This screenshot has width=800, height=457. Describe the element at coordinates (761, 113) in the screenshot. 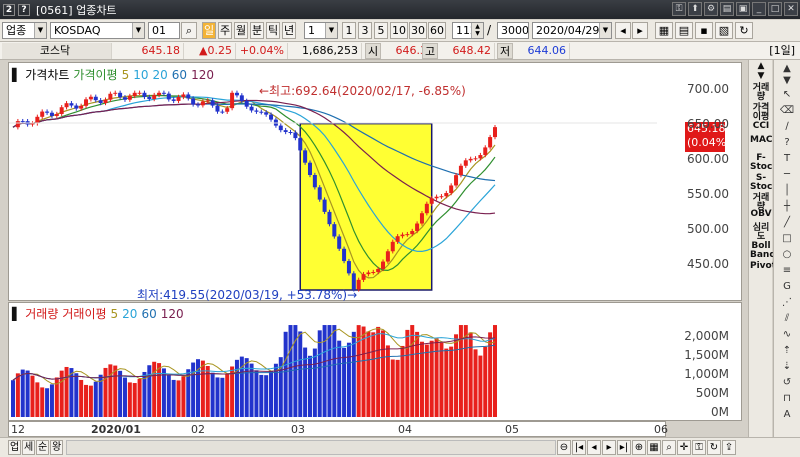

I see `indicator-price-ma: 가격이평` at that location.